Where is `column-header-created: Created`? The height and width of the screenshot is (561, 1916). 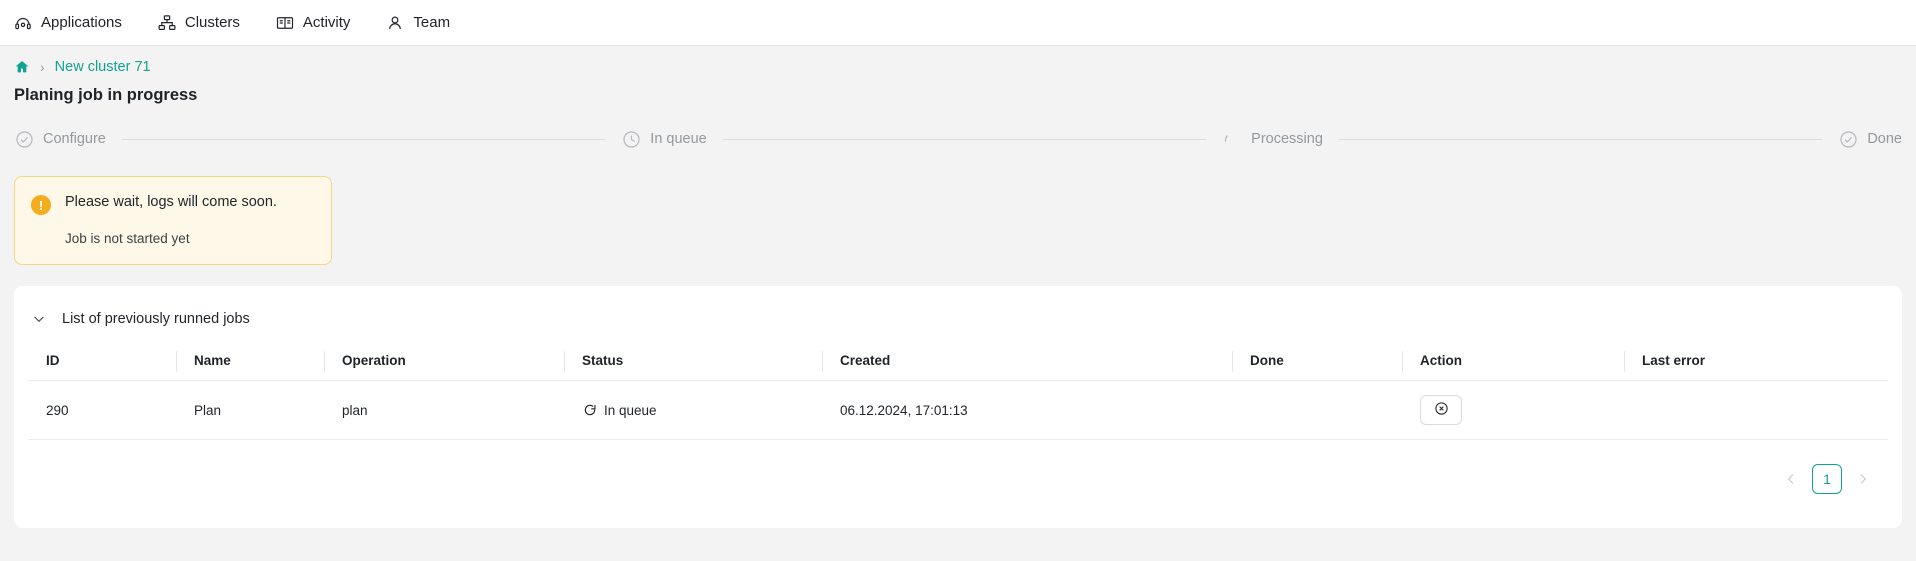 column-header-created: Created is located at coordinates (1027, 362).